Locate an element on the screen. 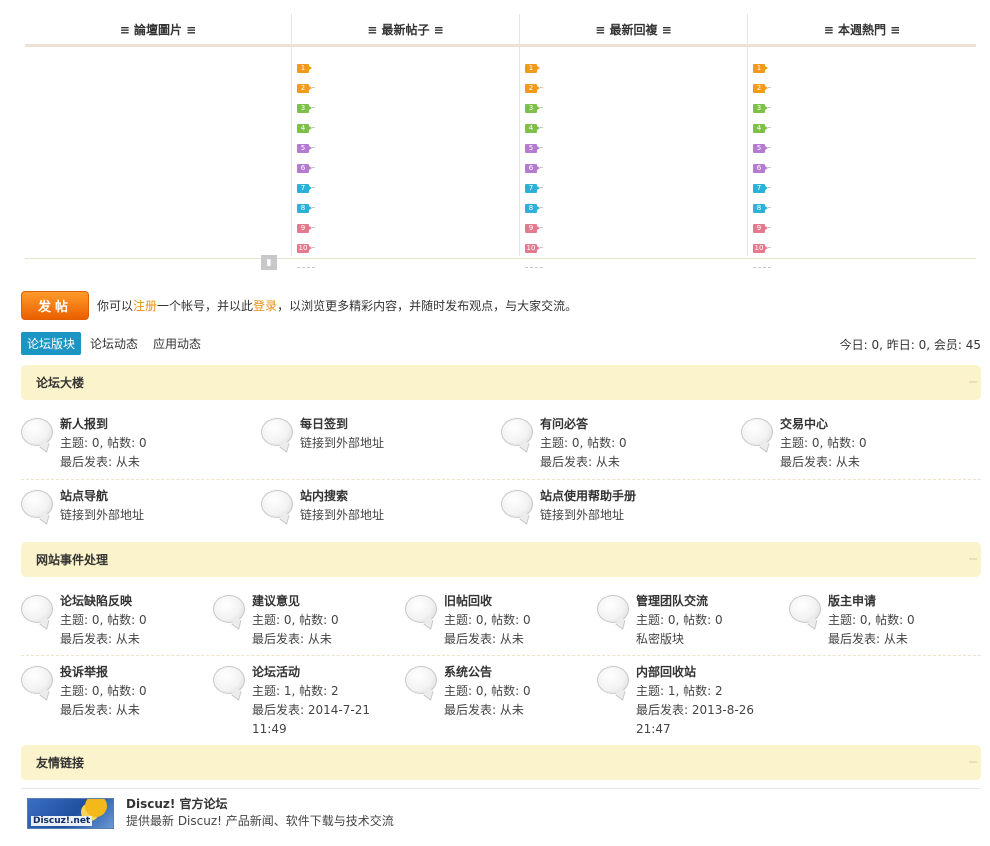 The image size is (990, 846). tab-weekly-hot: ≡ 本週熱門 ≡ is located at coordinates (861, 29).